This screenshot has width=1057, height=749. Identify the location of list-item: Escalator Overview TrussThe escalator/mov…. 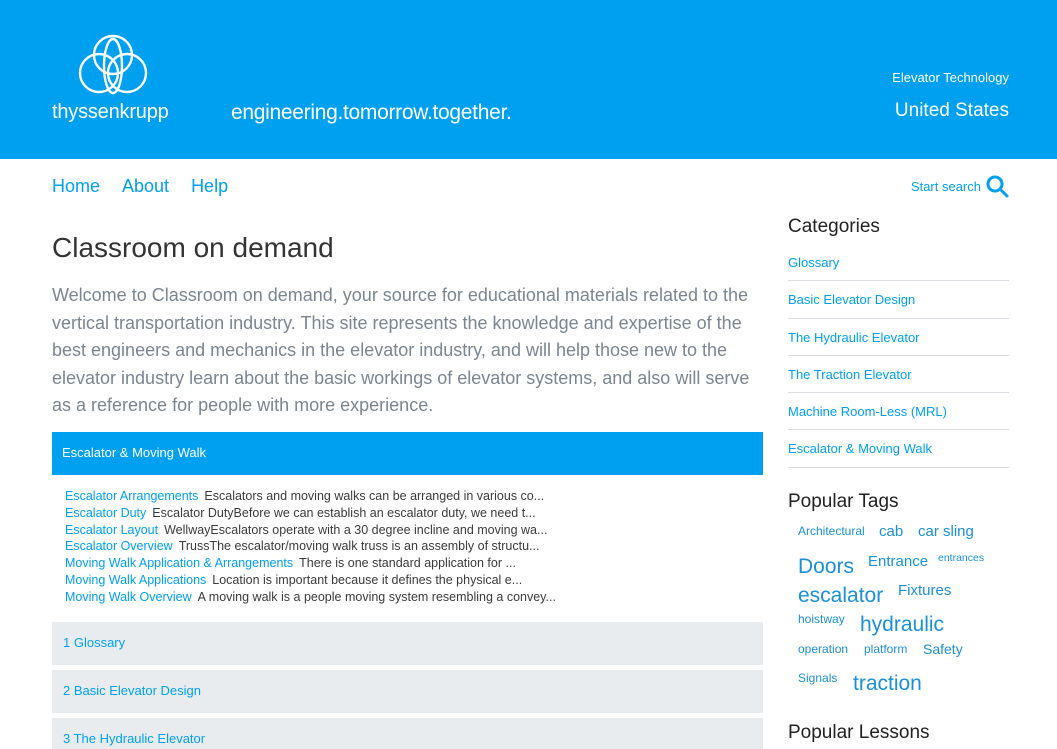
(410, 546).